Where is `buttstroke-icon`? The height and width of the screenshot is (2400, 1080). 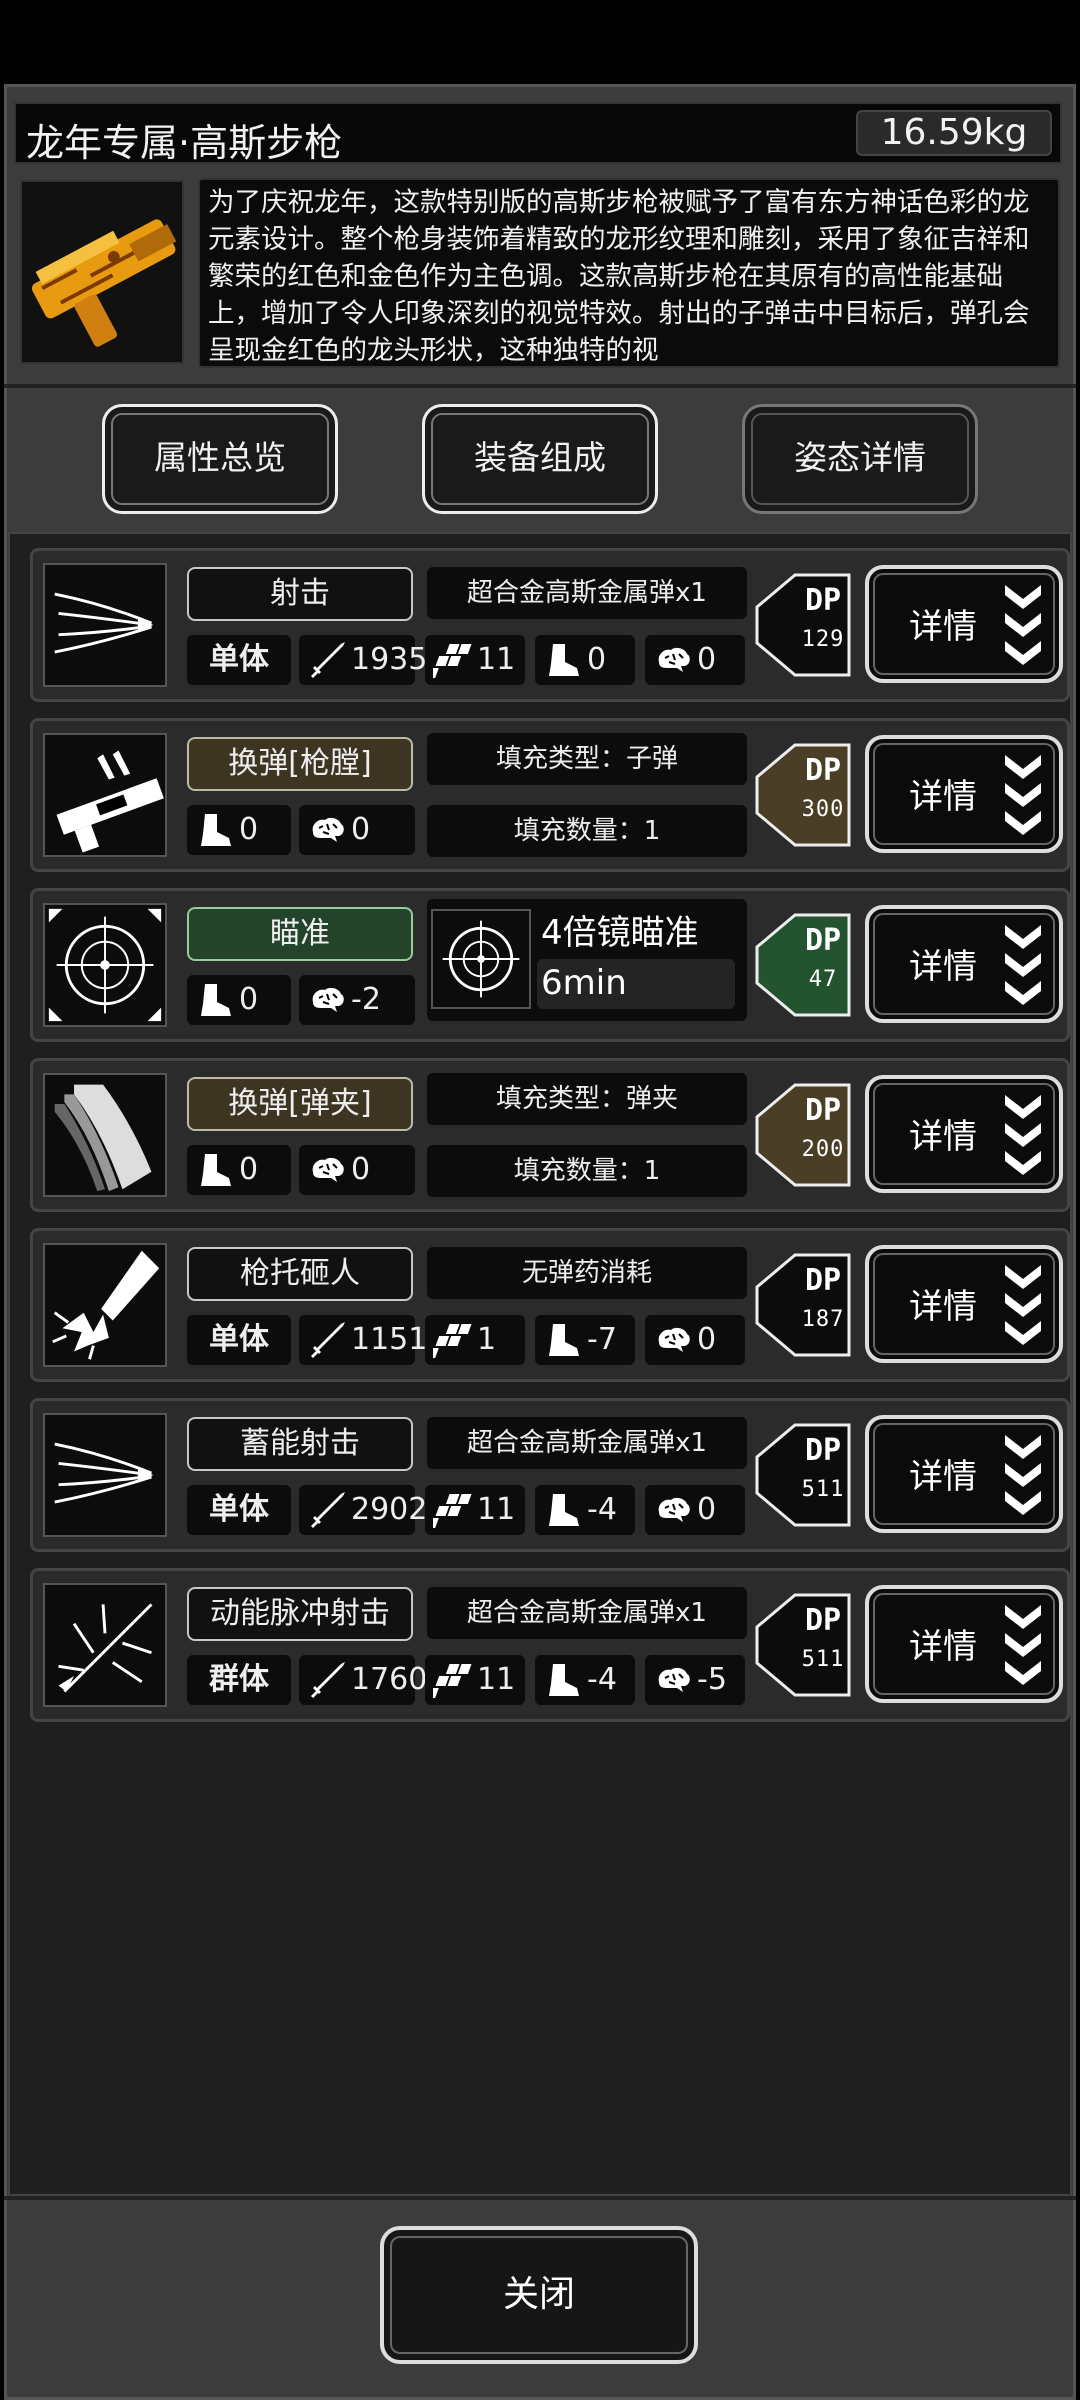 buttstroke-icon is located at coordinates (105, 1305).